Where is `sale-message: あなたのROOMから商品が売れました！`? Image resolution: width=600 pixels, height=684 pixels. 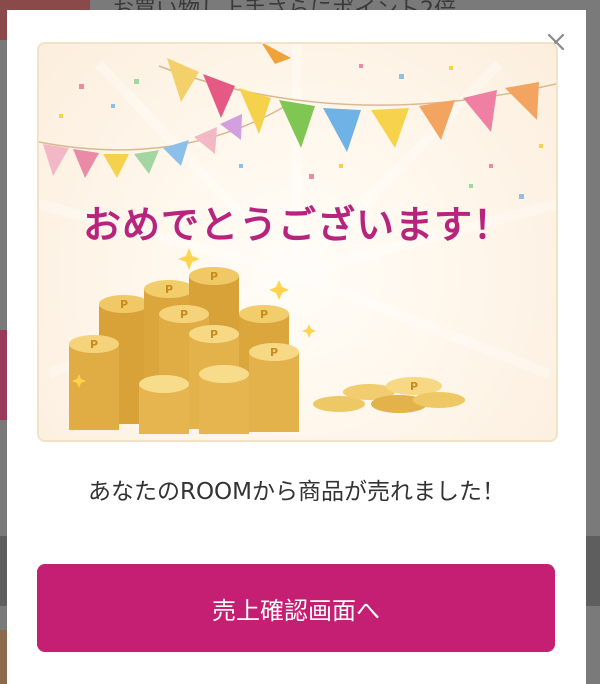
sale-message: あなたのROOMから商品が売れました！ is located at coordinates (296, 492).